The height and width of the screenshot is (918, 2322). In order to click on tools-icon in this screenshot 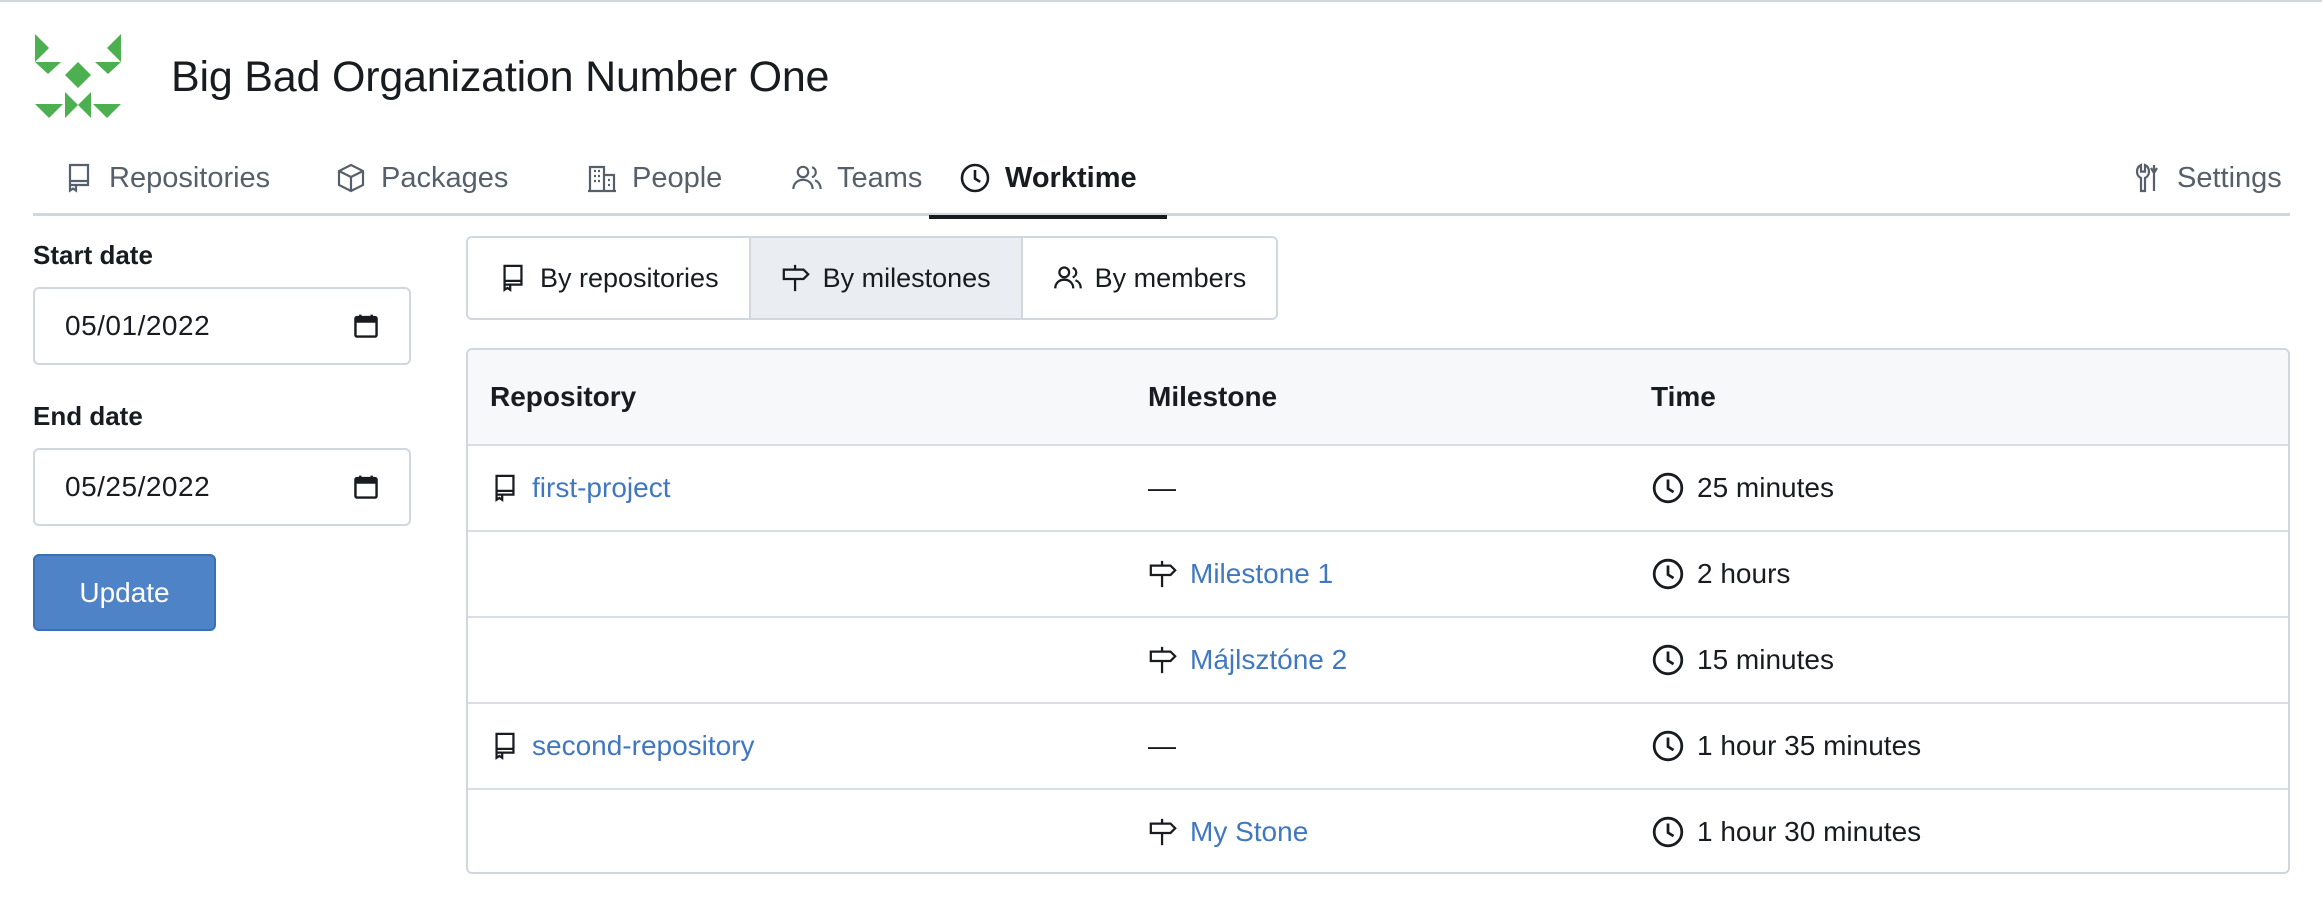, I will do `click(2146, 178)`.